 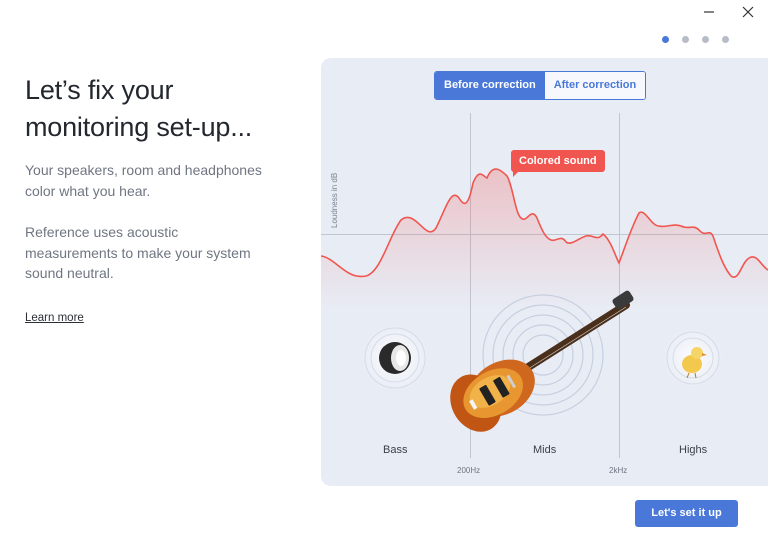 What do you see at coordinates (693, 450) in the screenshot?
I see `band-label-highs: Highs` at bounding box center [693, 450].